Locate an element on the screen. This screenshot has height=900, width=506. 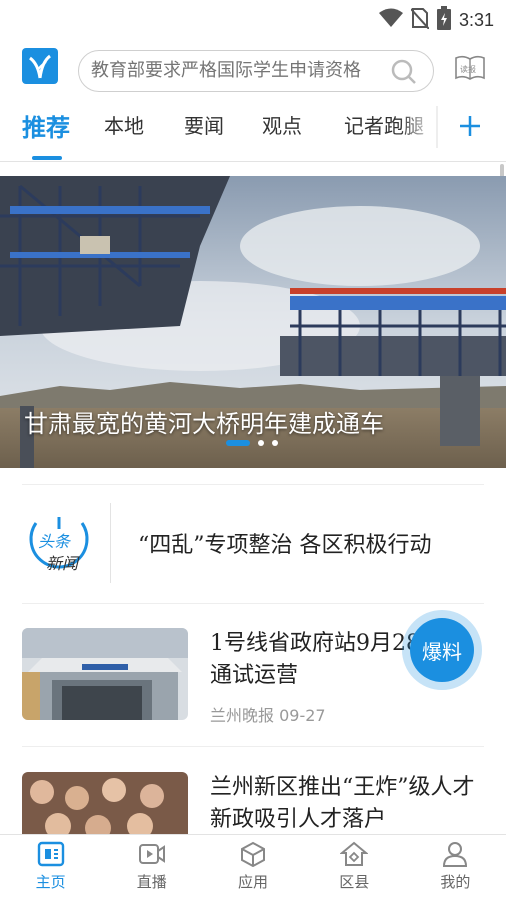
banner-caption: 甘肃最宽的黄河大桥明年建成通车 is located at coordinates (204, 421).